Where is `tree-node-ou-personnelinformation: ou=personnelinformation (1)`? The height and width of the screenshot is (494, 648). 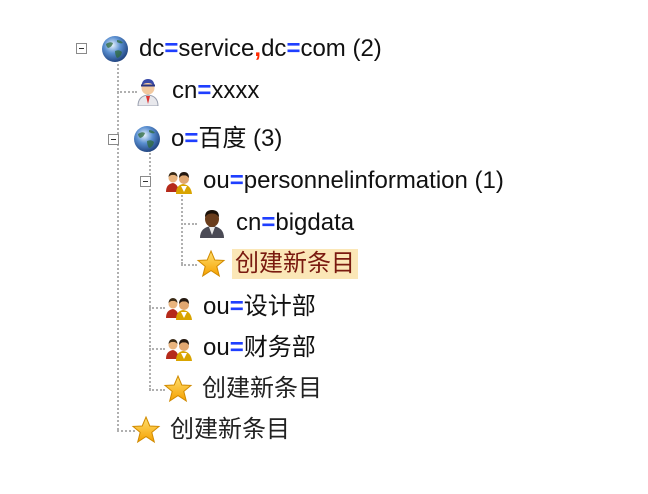 tree-node-ou-personnelinformation: ou=personnelinformation (1) is located at coordinates (335, 181).